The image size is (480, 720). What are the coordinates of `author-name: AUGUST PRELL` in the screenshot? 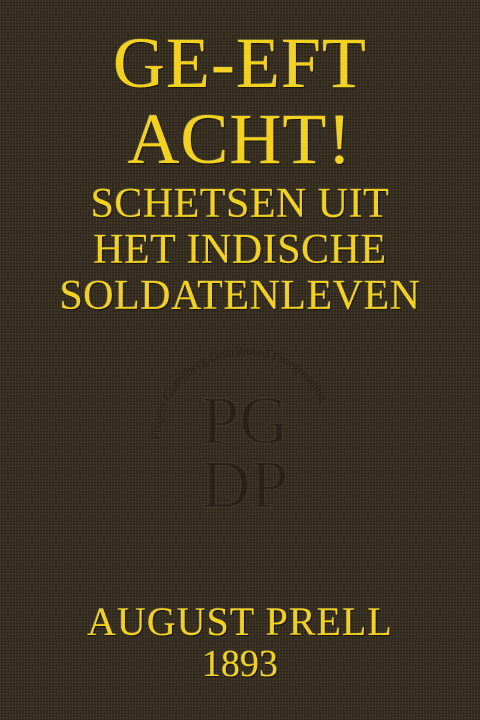 It's located at (240, 621).